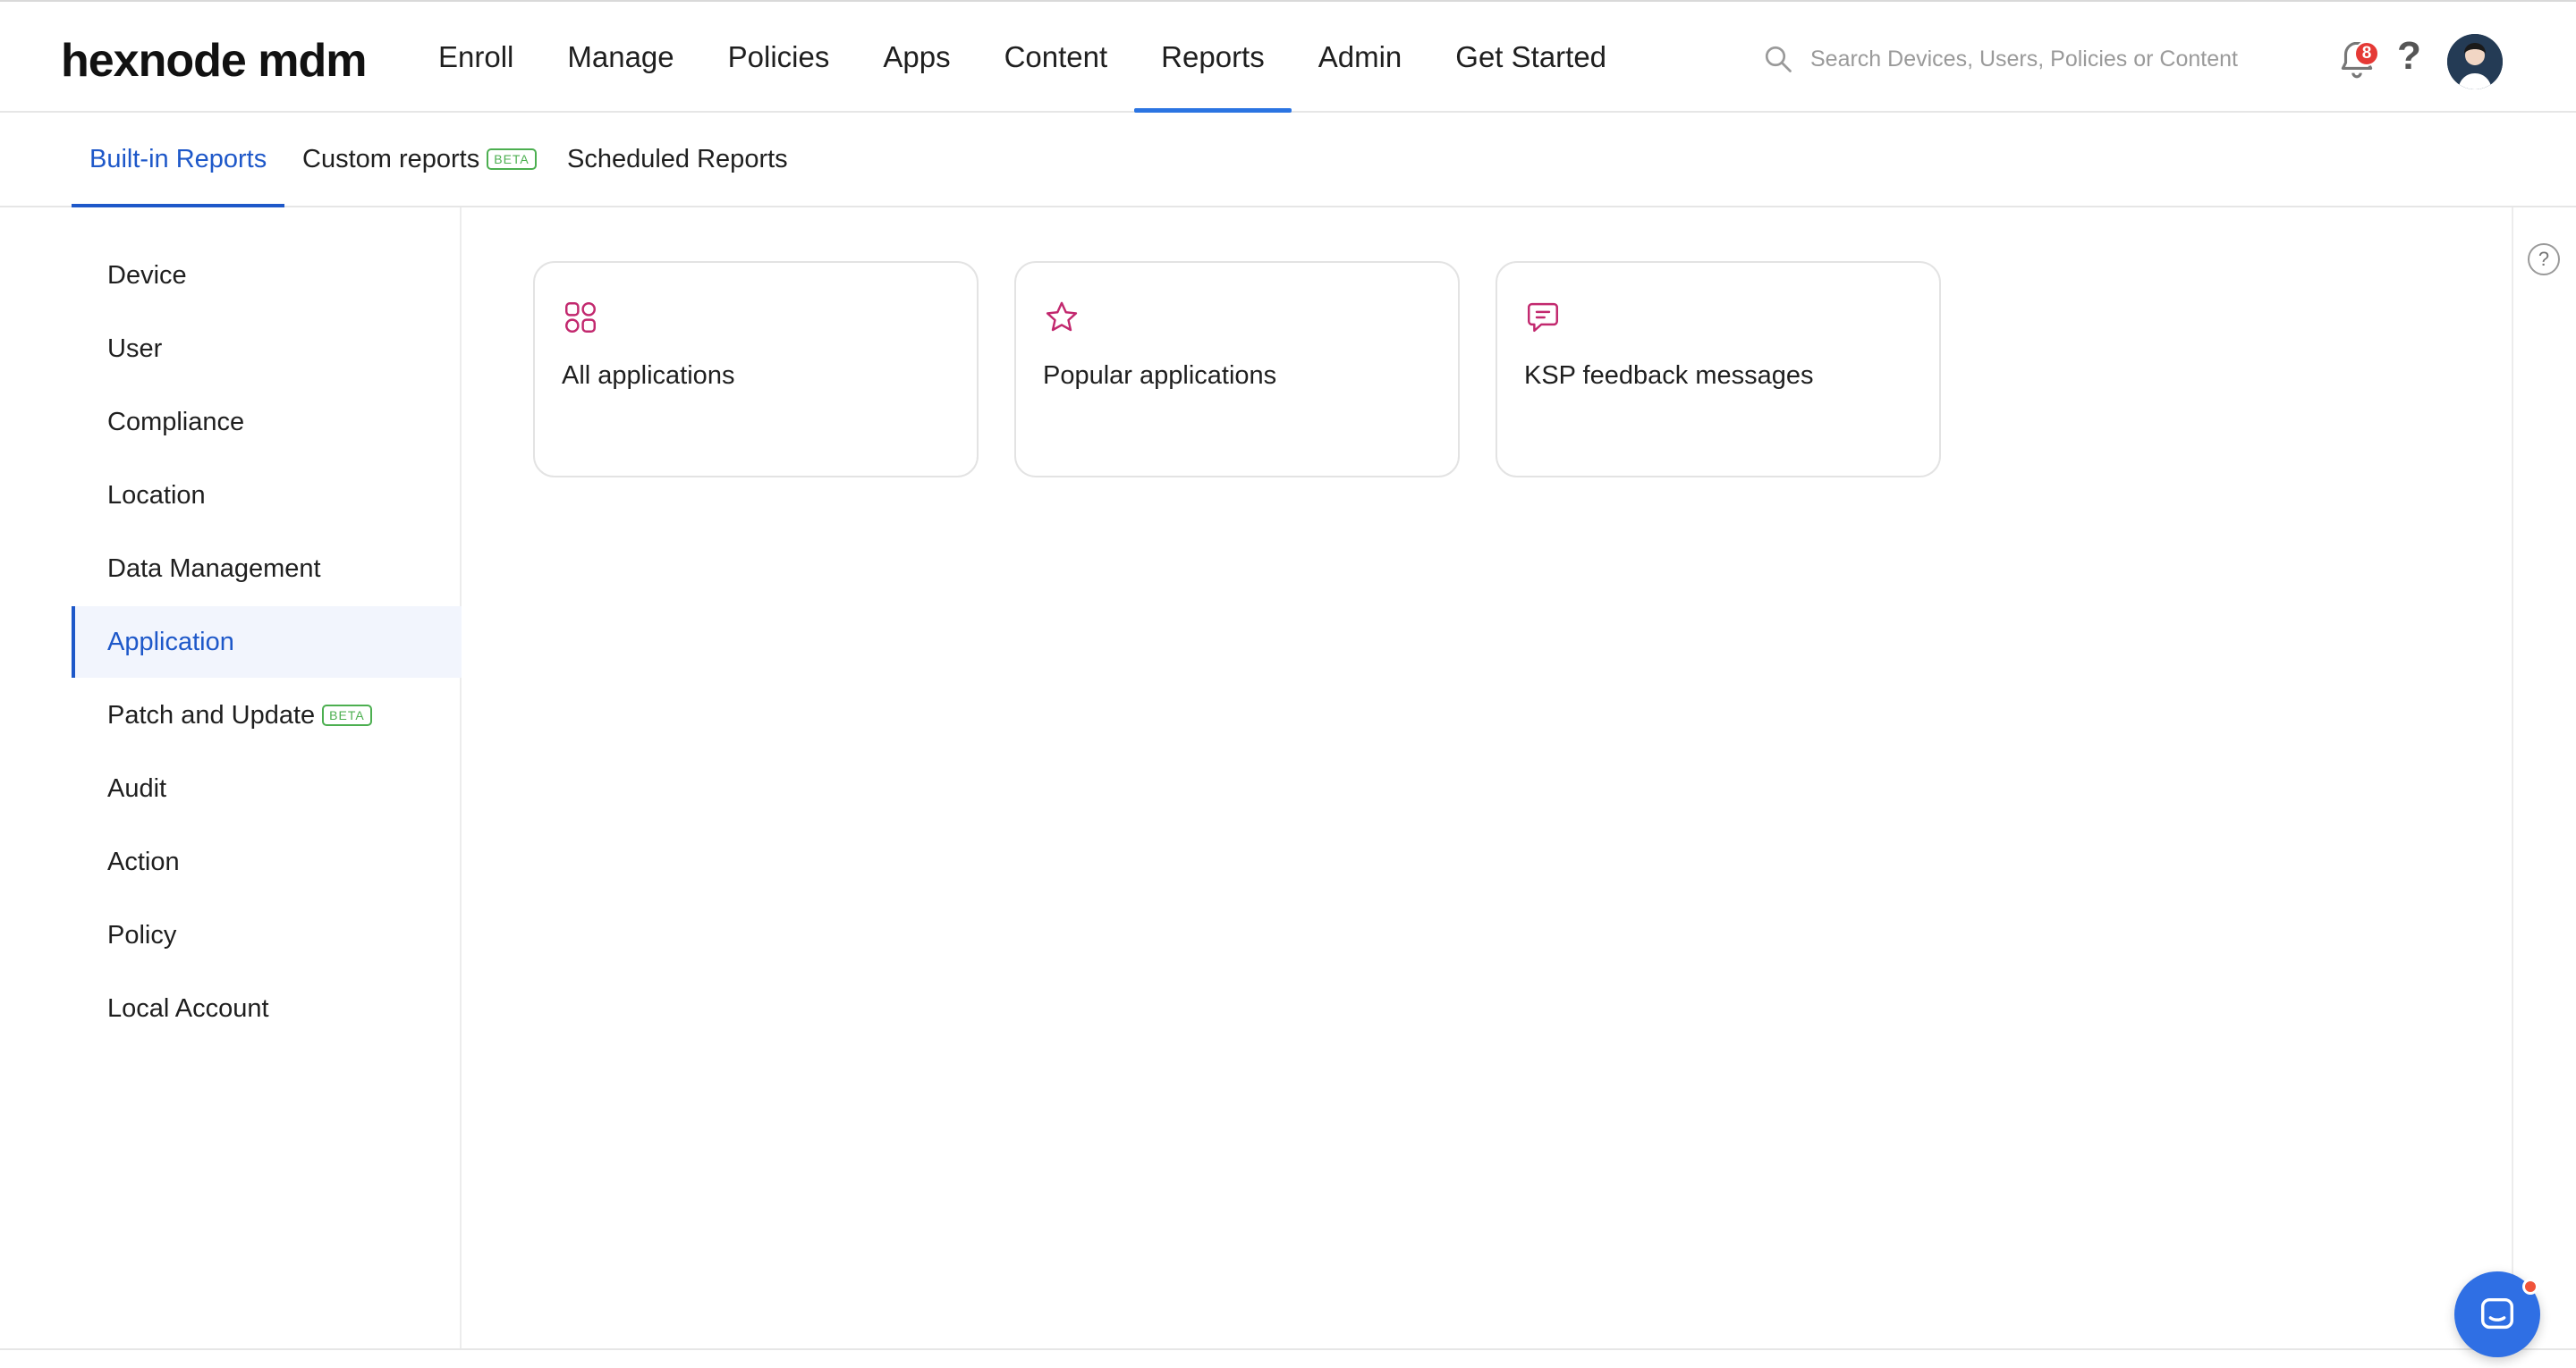  I want to click on nav-enroll: Enroll, so click(475, 58).